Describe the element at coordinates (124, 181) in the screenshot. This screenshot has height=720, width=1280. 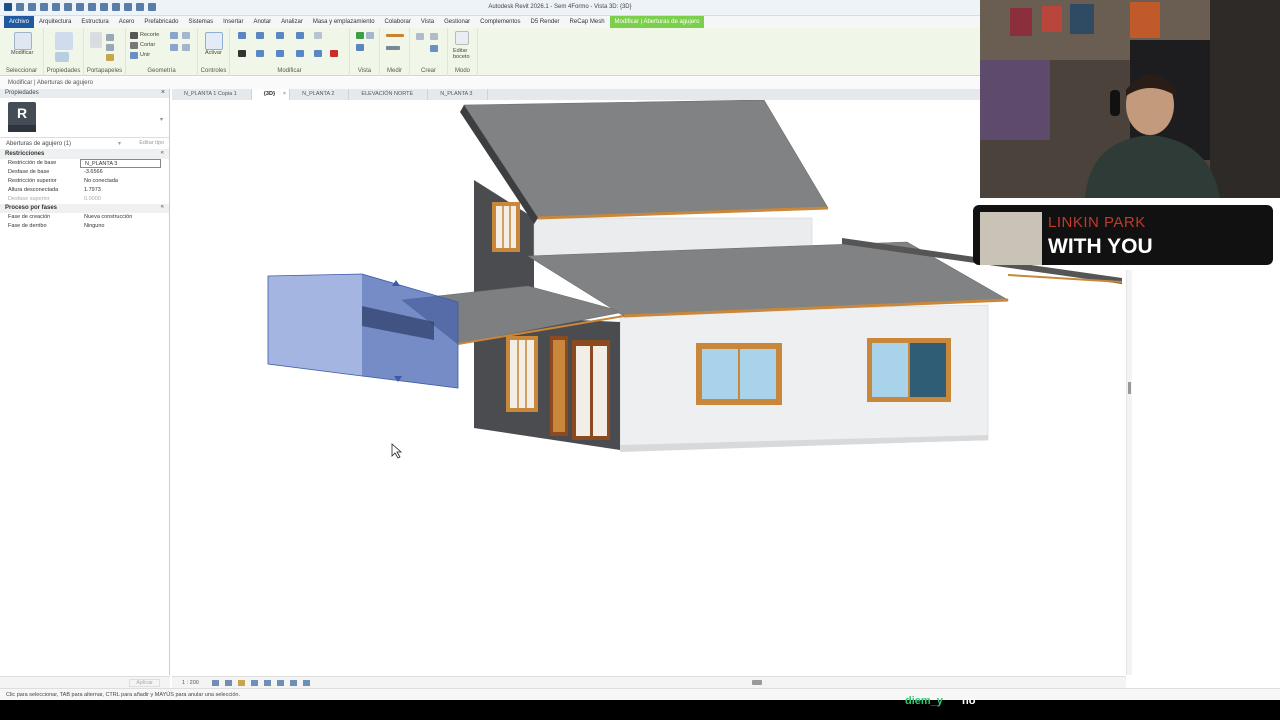
I see `top-constraint-field: No conectada` at that location.